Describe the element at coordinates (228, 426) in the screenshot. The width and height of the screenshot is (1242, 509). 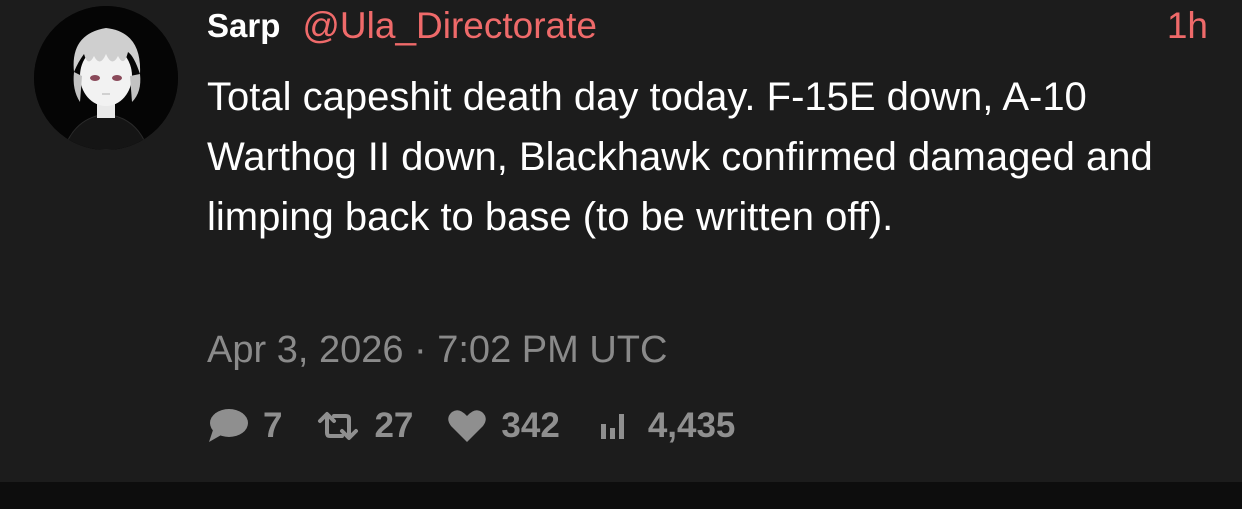
I see `speech-bubble-icon` at that location.